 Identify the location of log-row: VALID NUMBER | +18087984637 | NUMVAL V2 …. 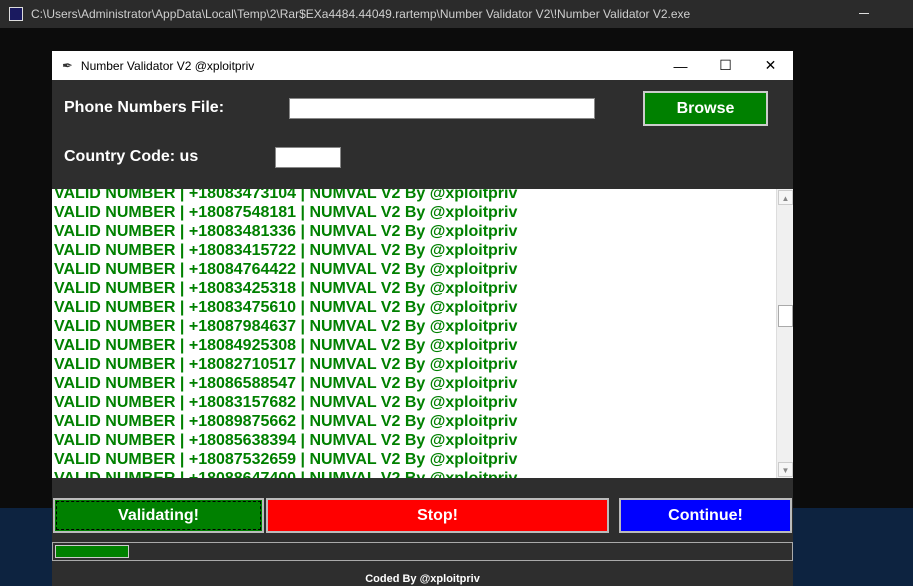
(286, 326).